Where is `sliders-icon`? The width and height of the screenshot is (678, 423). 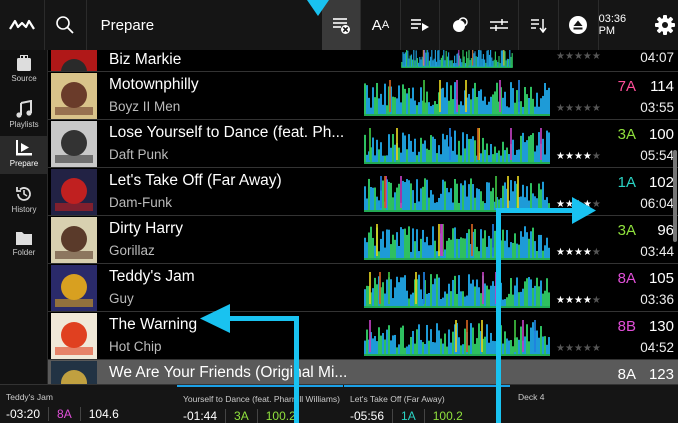
sliders-icon is located at coordinates (500, 25).